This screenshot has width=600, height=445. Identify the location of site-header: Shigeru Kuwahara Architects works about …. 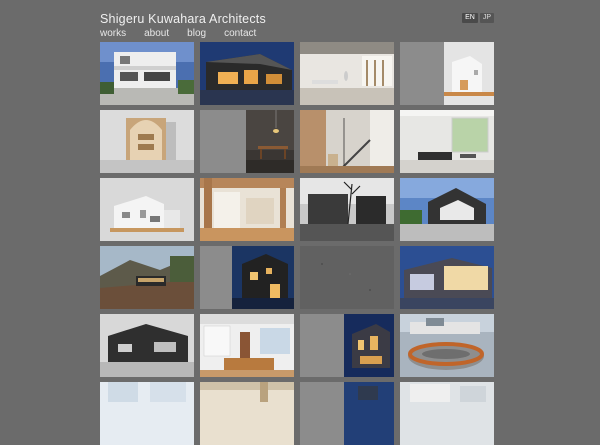
(297, 26).